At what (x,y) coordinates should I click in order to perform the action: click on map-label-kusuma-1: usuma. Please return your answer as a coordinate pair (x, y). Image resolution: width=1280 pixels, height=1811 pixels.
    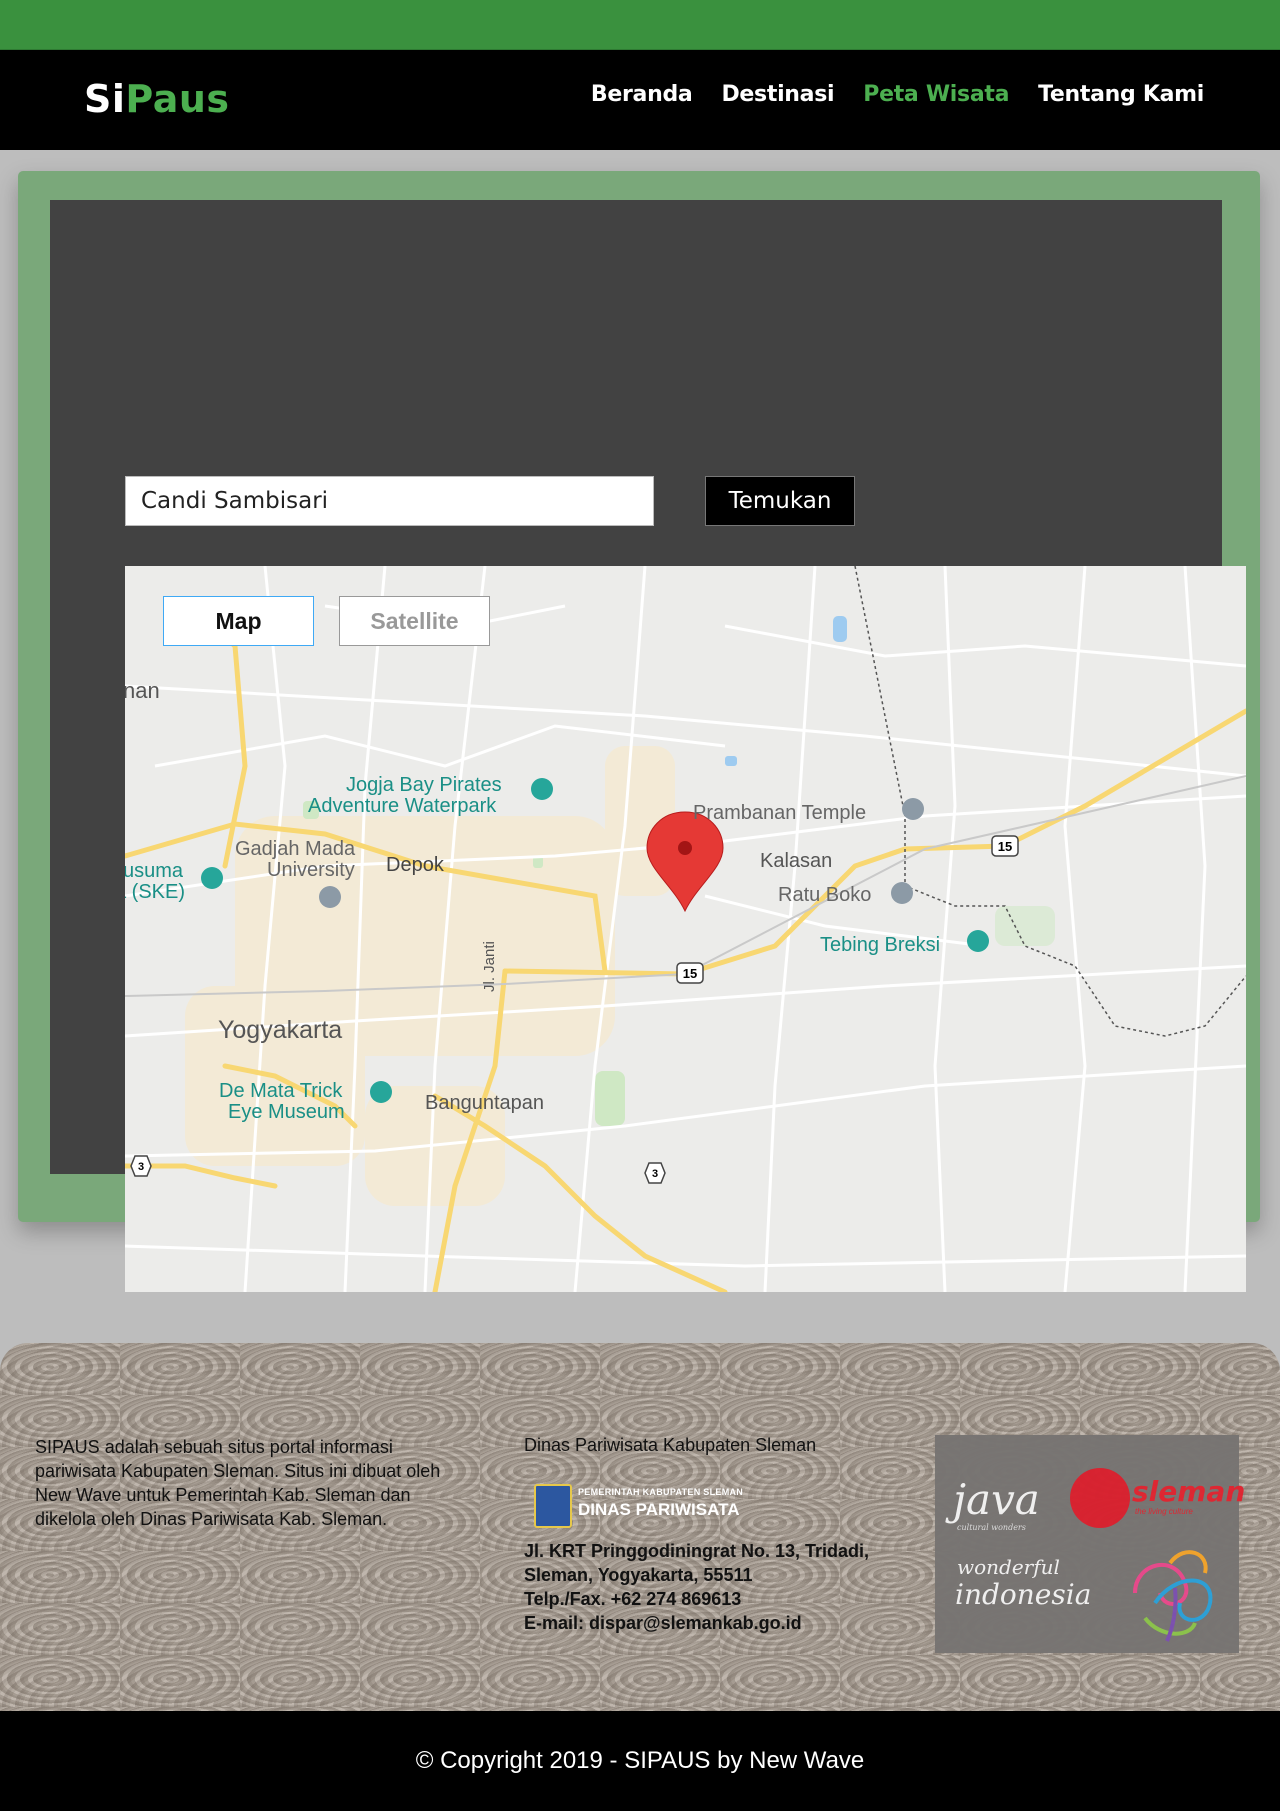
    Looking at the image, I should click on (154, 871).